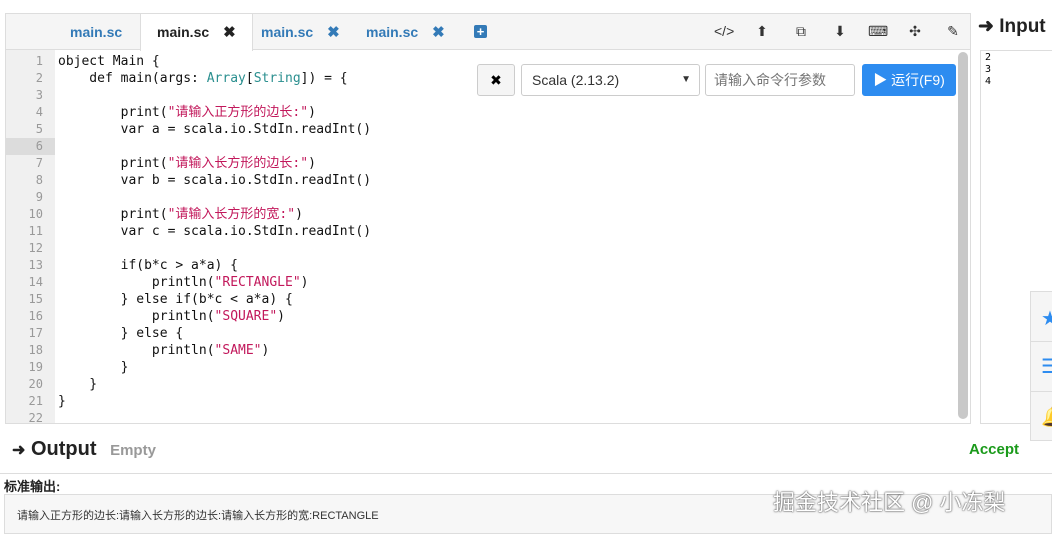 This screenshot has height=534, width=1052. I want to click on code-line, so click(89, 146).